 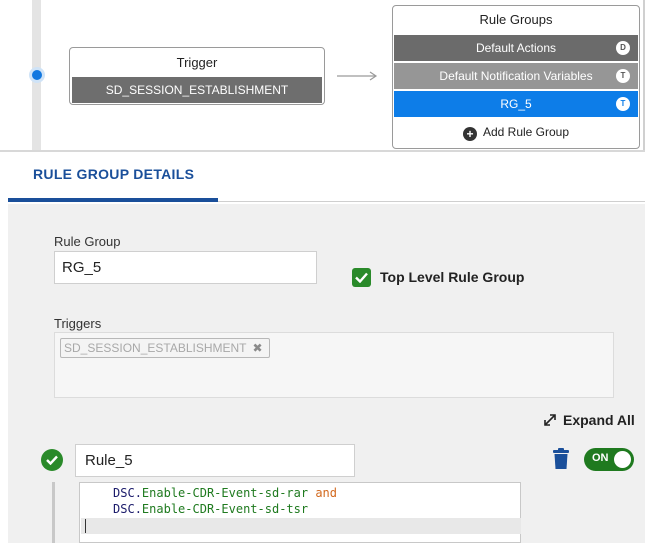 I want to click on rule-group-field-label: Rule Group, so click(x=87, y=241).